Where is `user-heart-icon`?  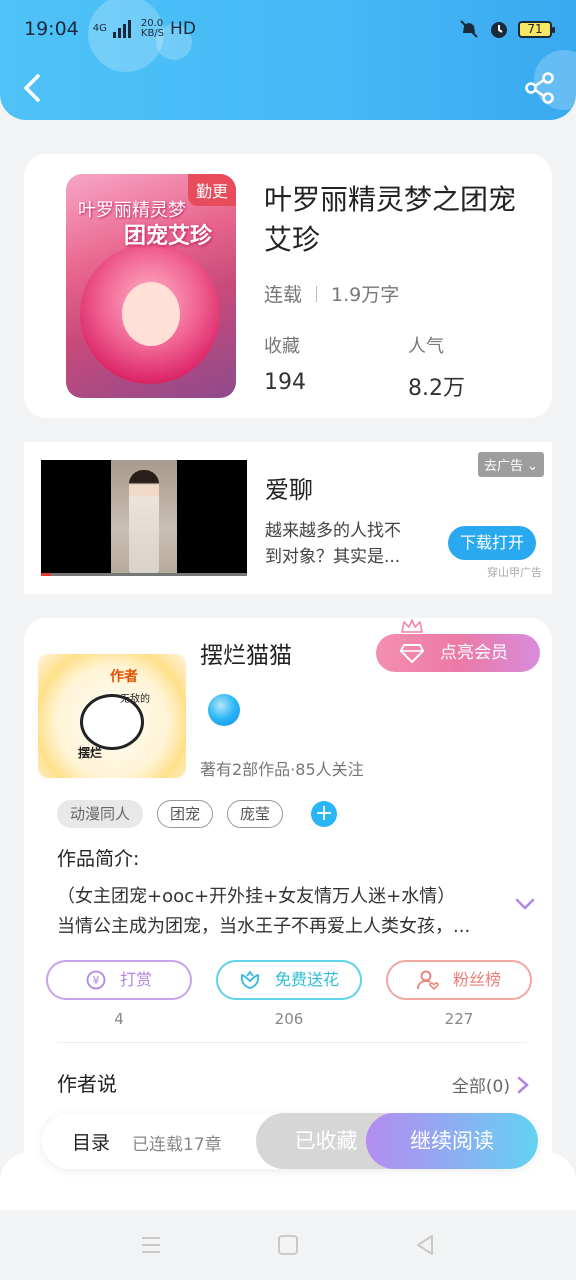 user-heart-icon is located at coordinates (428, 980).